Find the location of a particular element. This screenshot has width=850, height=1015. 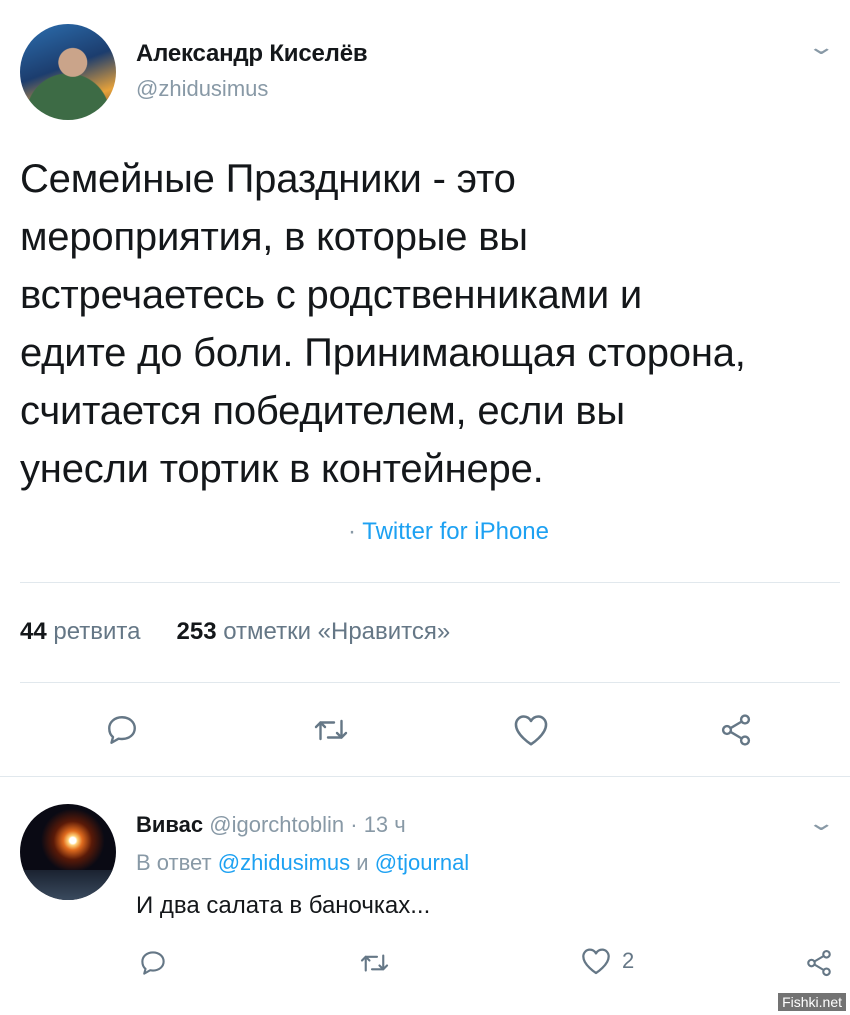

reply-author-name: Вивас is located at coordinates (169, 824).